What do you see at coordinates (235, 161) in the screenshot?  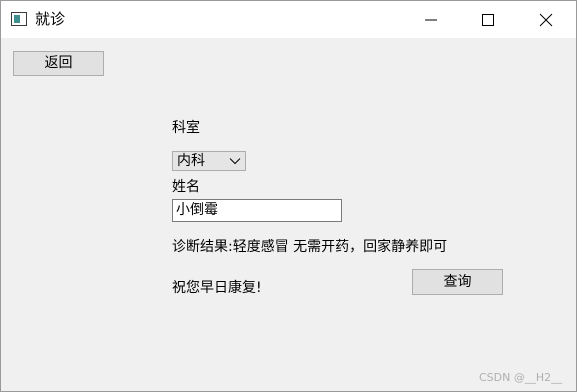 I see `chevron-down-icon` at bounding box center [235, 161].